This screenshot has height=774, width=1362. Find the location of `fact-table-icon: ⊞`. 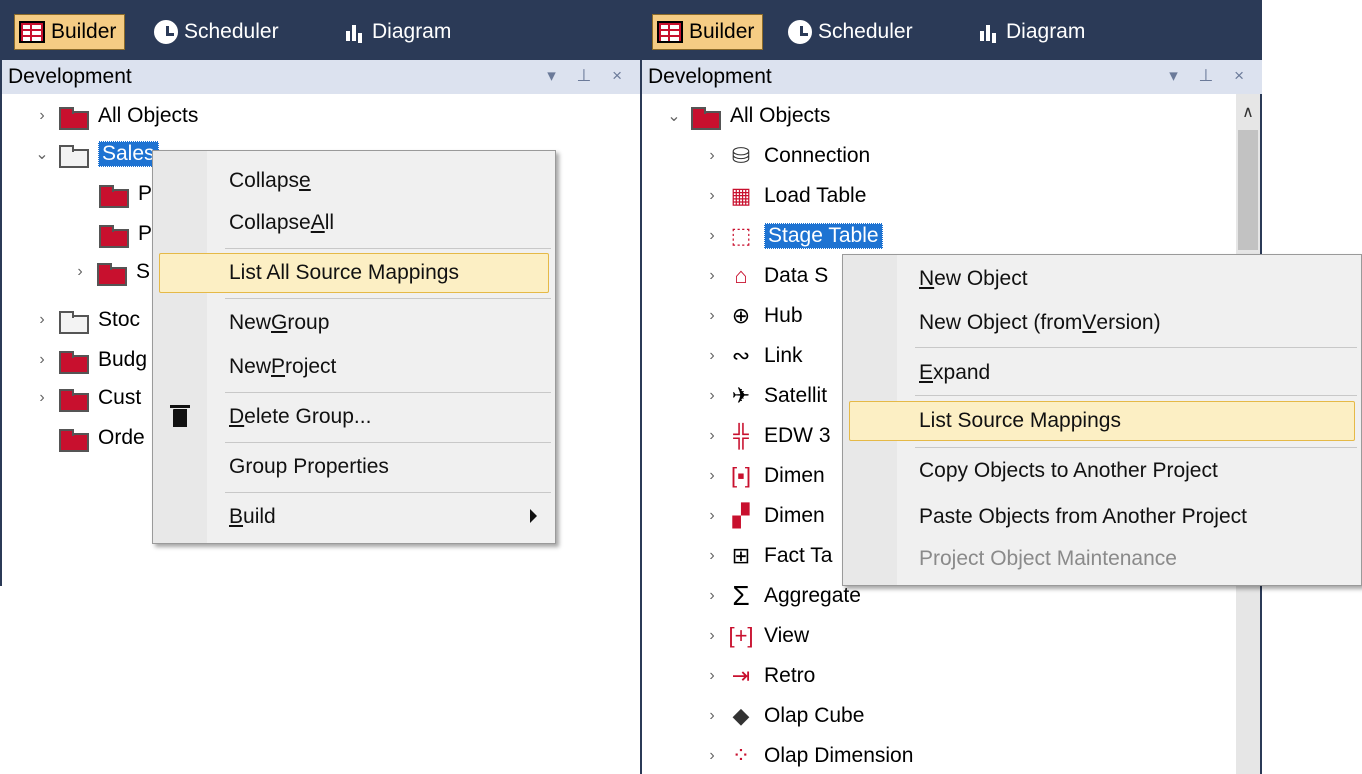

fact-table-icon: ⊞ is located at coordinates (741, 555).